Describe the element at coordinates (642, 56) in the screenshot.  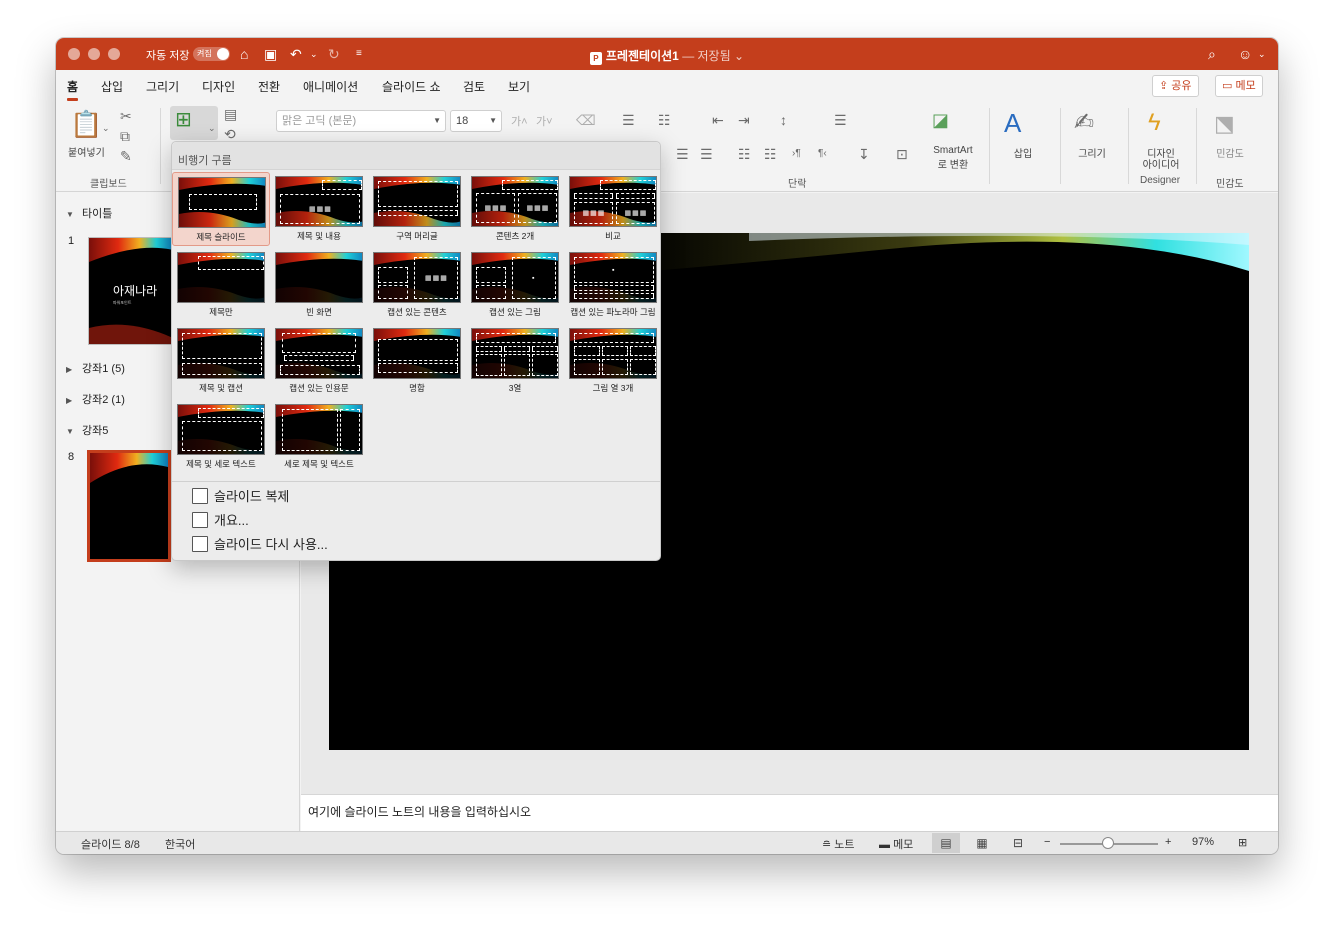
I see `document-title: 프레젠테이션1` at that location.